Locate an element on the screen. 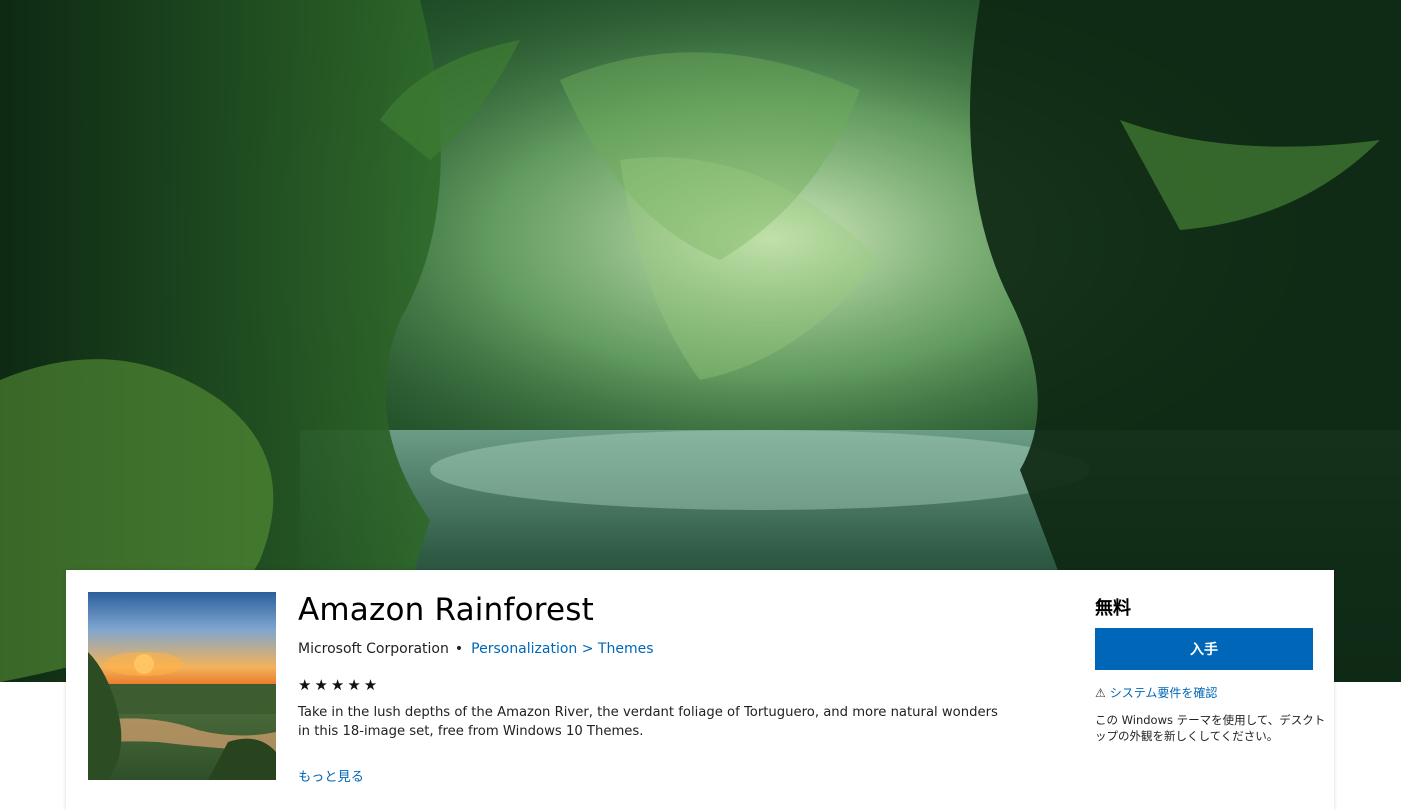 This screenshot has height=810, width=1401. system-requirements-label: システム要件を確認 is located at coordinates (1163, 693).